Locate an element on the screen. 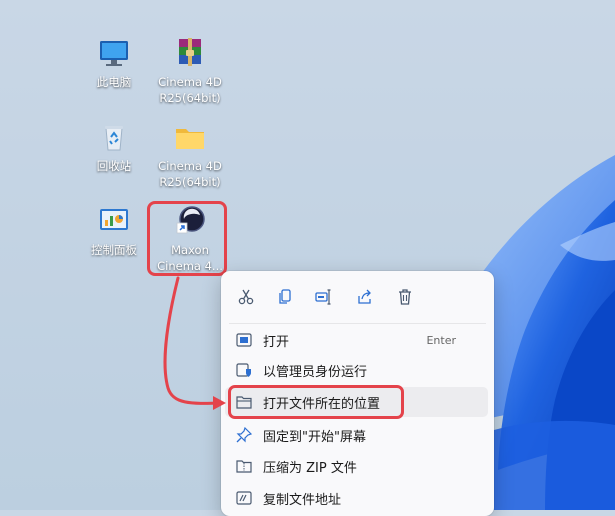 This screenshot has height=516, width=615. menu-item-pin-to-start: 固定到"开始"屏幕 is located at coordinates (356, 435).